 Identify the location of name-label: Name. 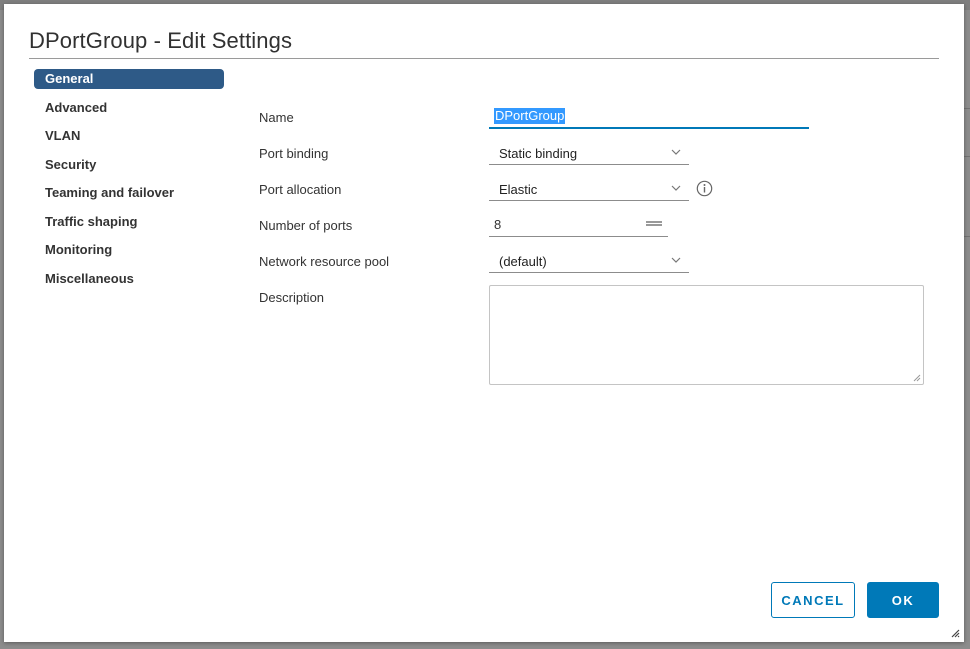
(276, 117).